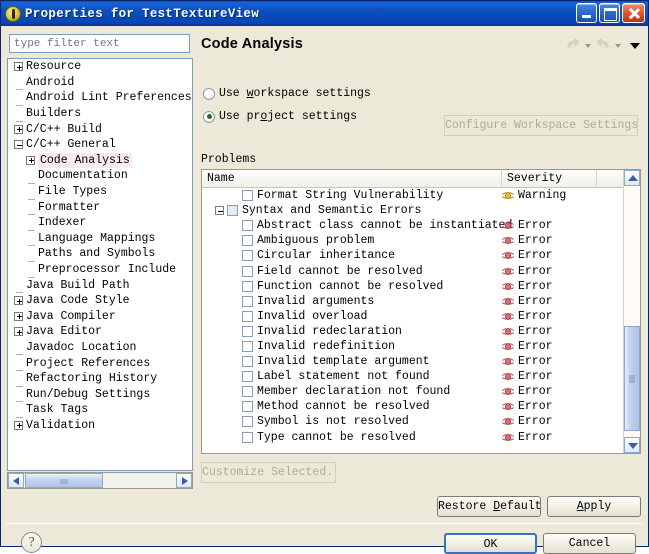 This screenshot has height=554, width=649. Describe the element at coordinates (324, 13) in the screenshot. I see `title-bar: Properties for TestTextureView` at that location.